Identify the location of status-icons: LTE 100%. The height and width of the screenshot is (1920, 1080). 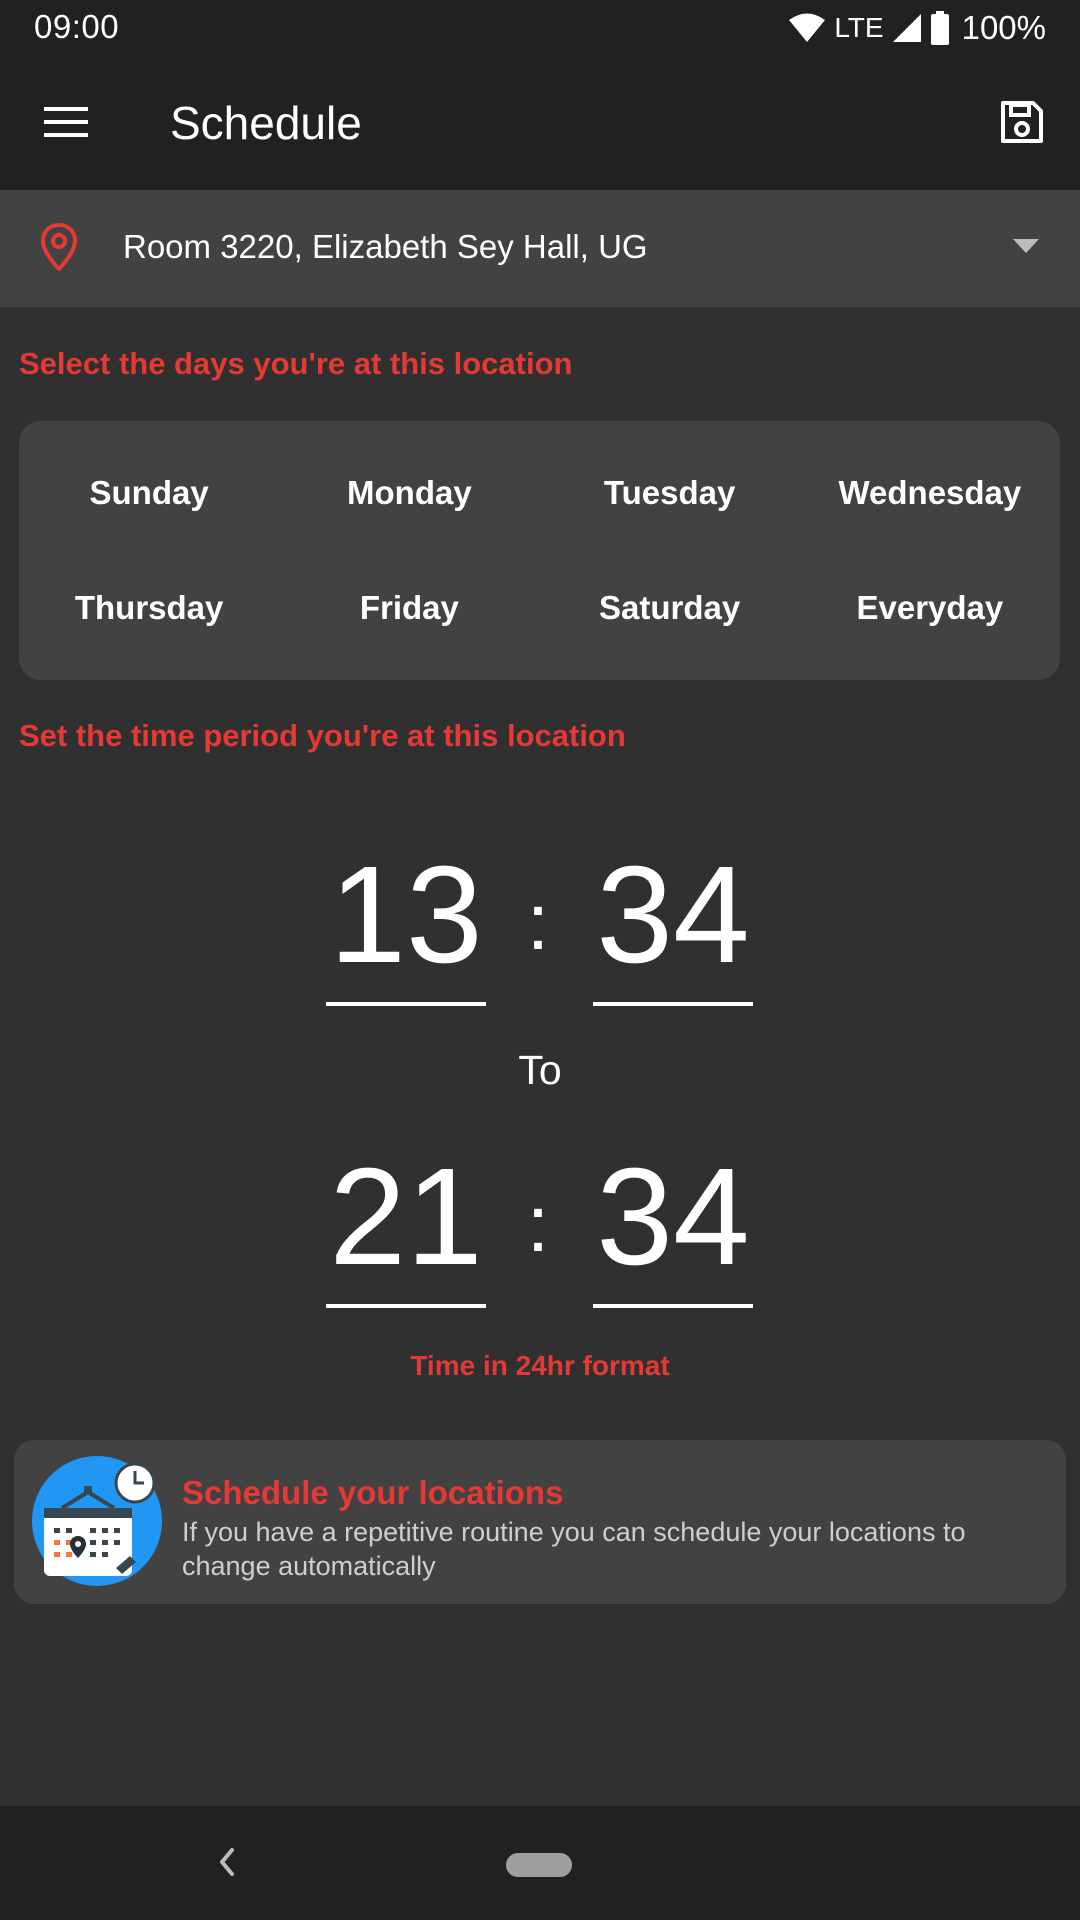
(917, 28).